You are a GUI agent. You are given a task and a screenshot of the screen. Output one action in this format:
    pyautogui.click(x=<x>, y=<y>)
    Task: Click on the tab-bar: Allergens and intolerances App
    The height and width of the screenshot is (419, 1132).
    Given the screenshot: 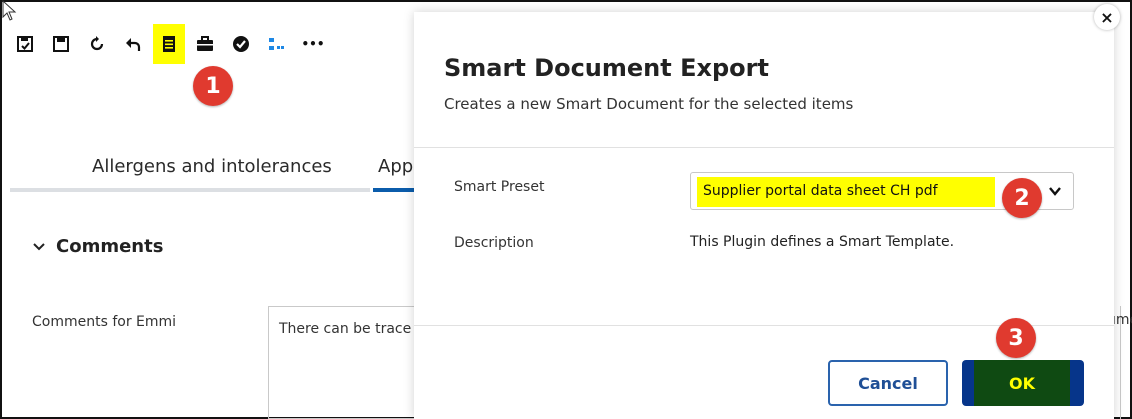 What is the action you would take?
    pyautogui.click(x=221, y=173)
    